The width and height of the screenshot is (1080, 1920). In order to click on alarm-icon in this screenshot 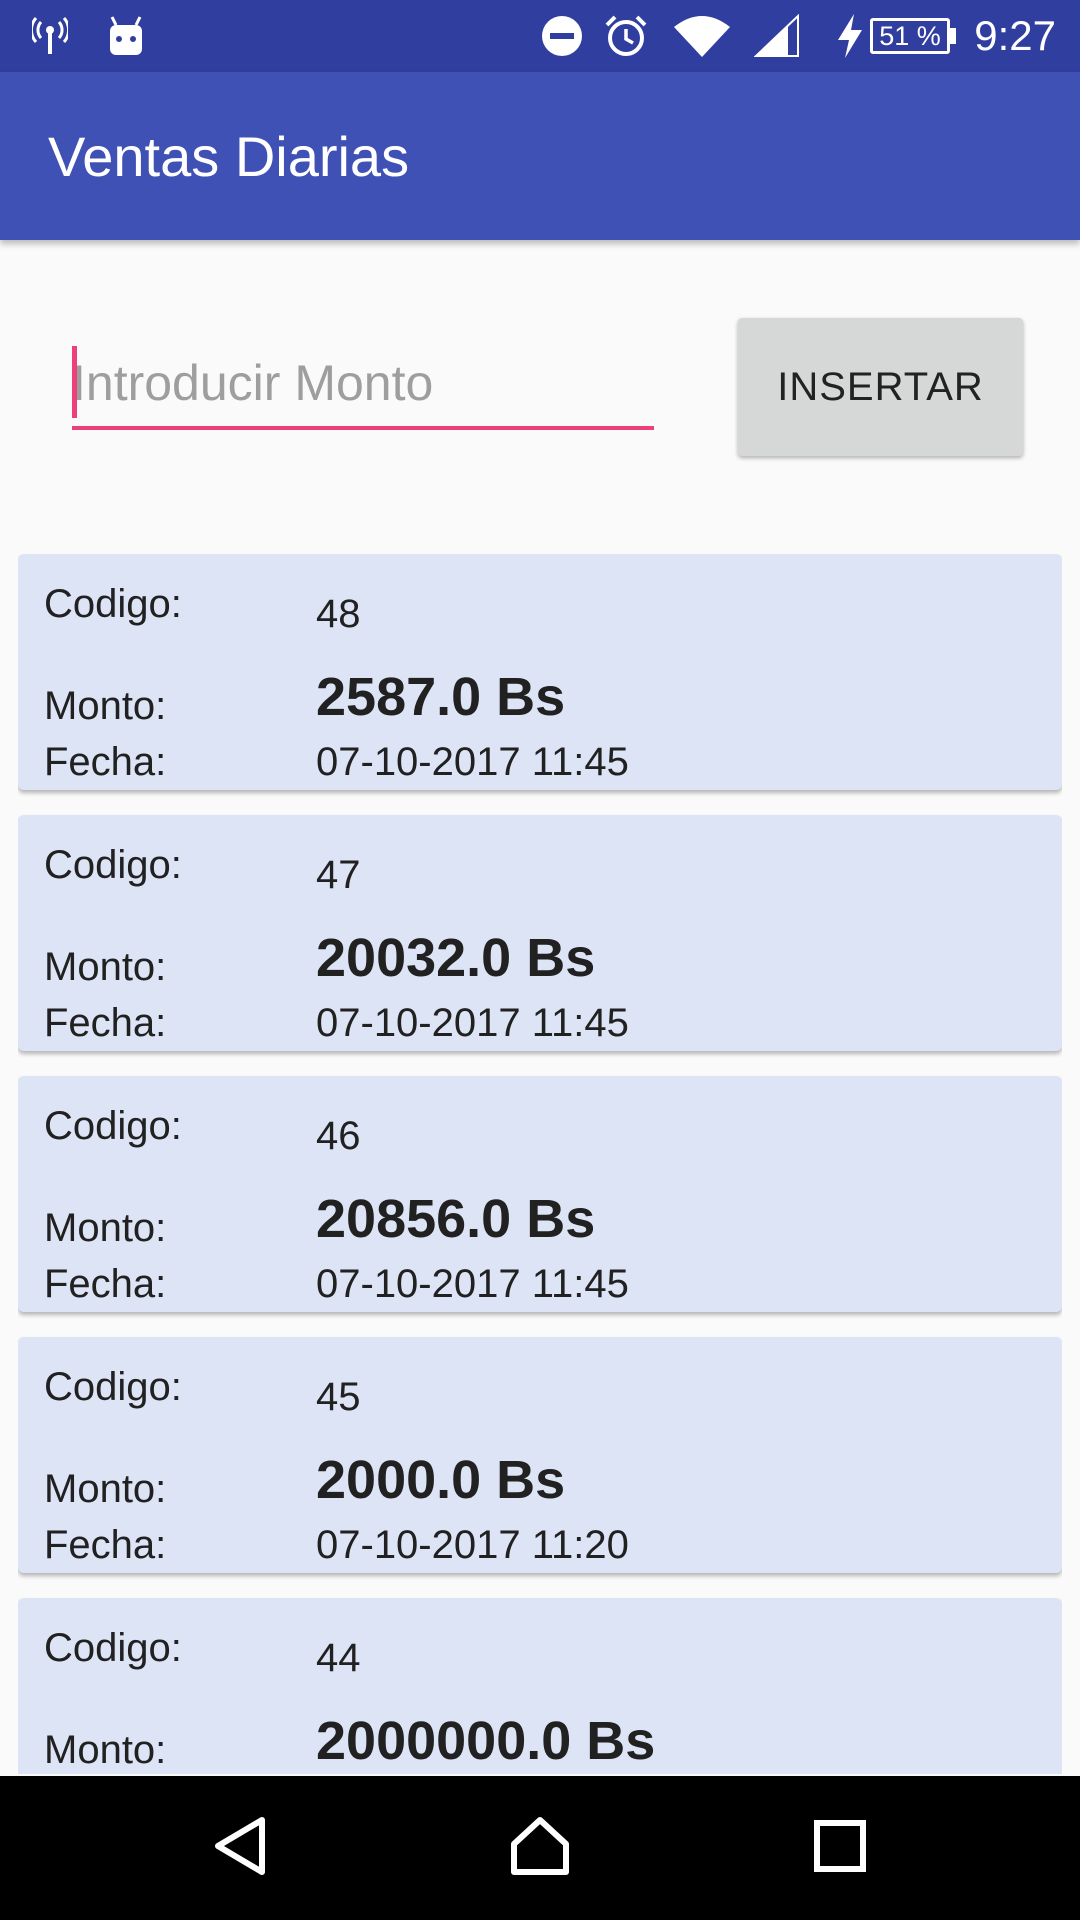, I will do `click(626, 36)`.